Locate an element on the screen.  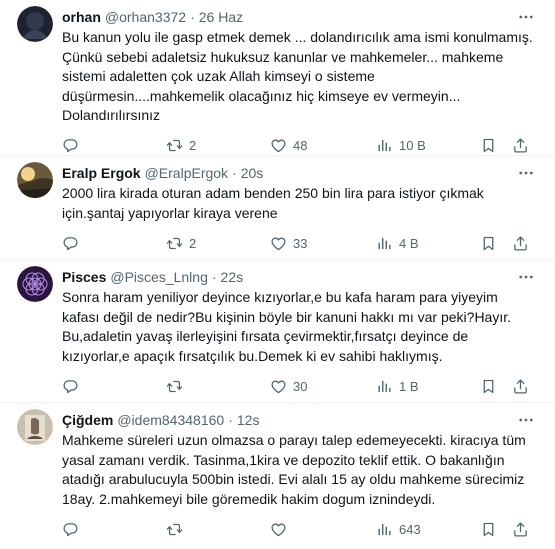
timestamp: 12s is located at coordinates (248, 420).